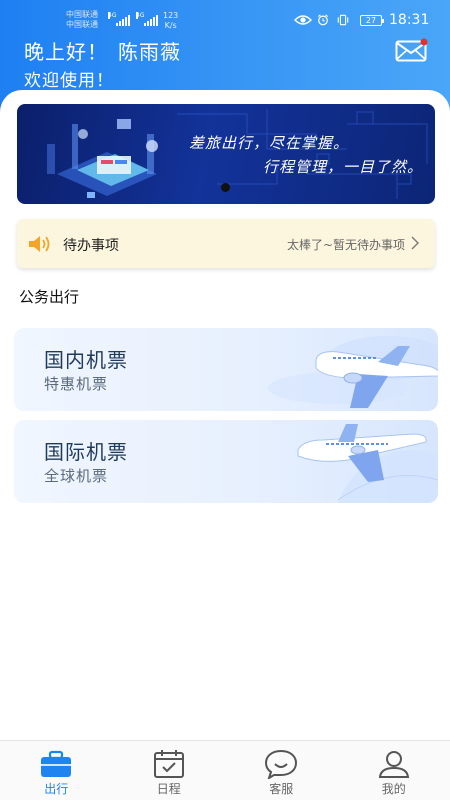 The image size is (450, 800). I want to click on user-icon, so click(393, 764).